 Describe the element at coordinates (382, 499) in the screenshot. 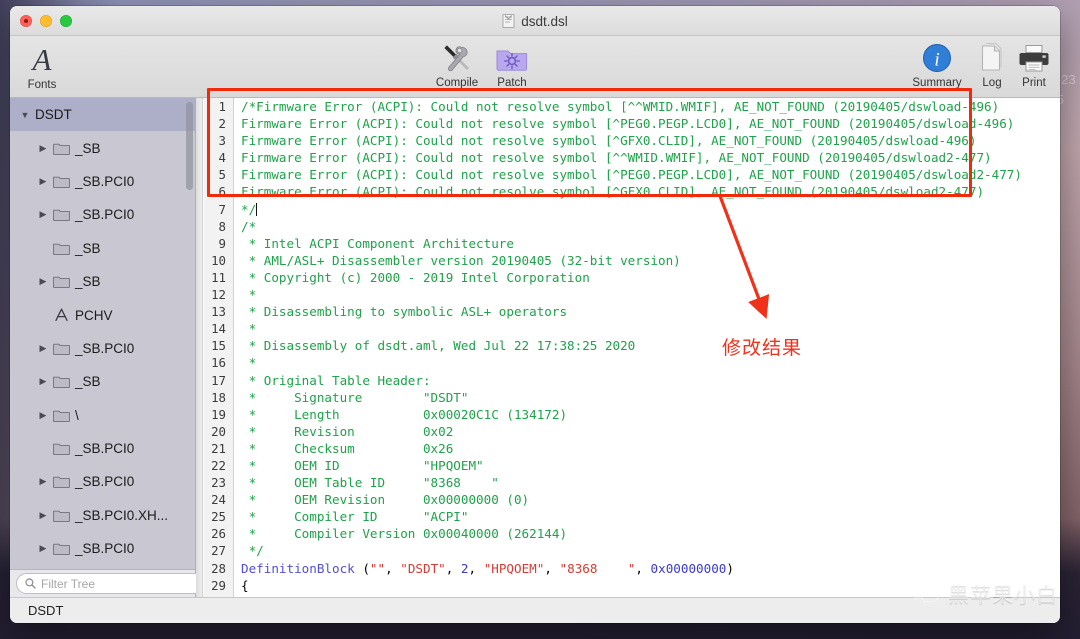

I see `line-text: * OEM Revision 0x00000000 (0)` at that location.